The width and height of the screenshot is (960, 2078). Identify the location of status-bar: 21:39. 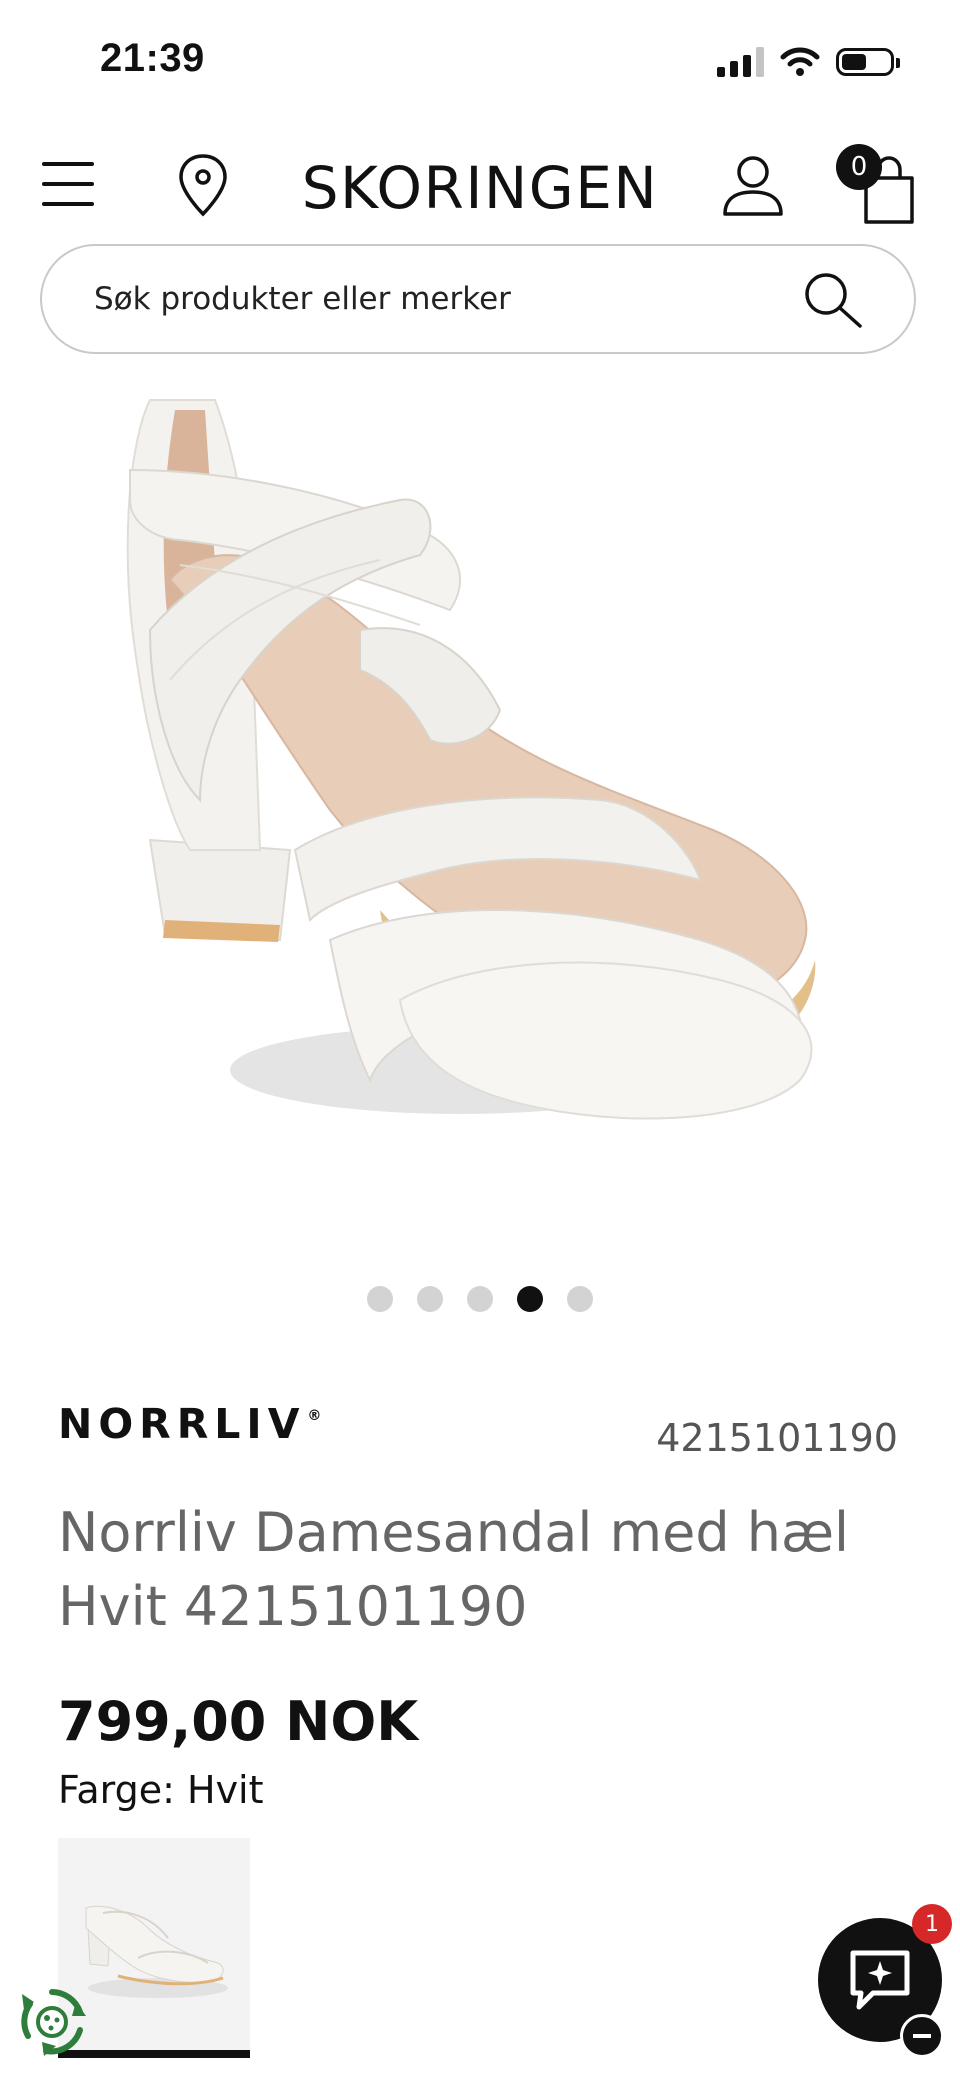
(480, 60).